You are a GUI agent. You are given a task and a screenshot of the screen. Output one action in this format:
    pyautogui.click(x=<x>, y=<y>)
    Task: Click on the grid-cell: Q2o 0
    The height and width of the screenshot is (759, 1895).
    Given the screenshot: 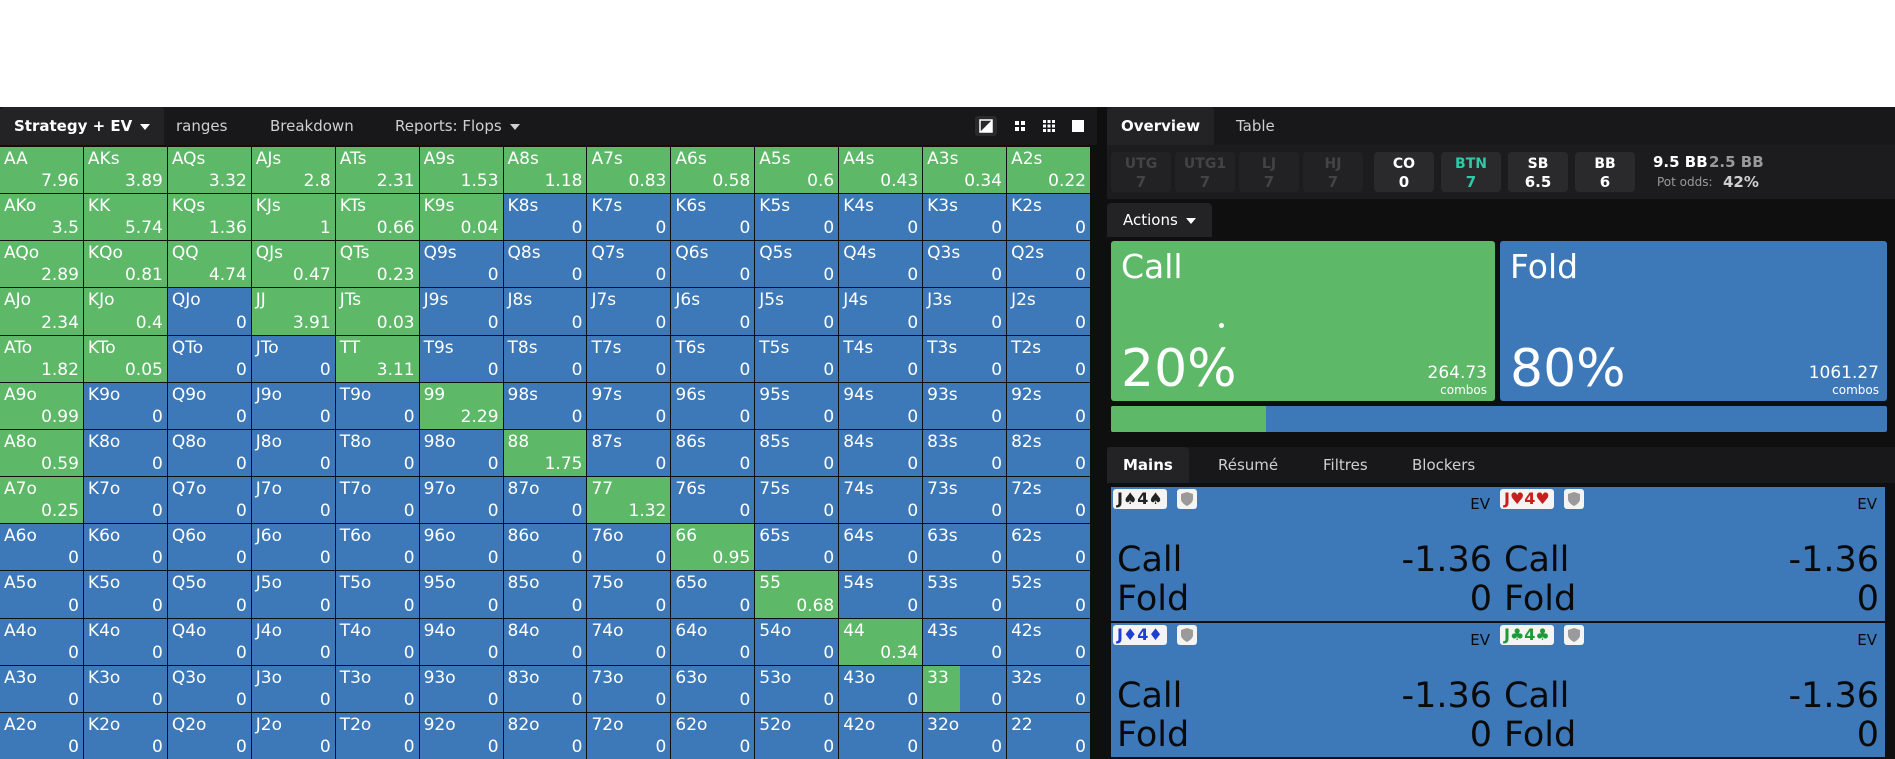 What is the action you would take?
    pyautogui.click(x=209, y=735)
    